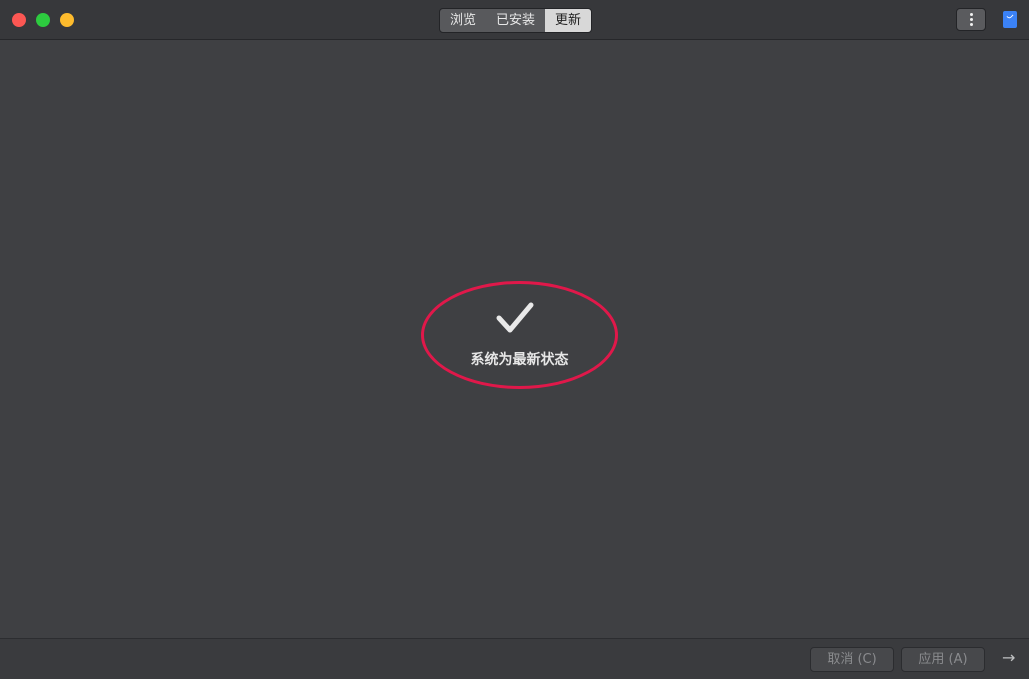 The height and width of the screenshot is (679, 1029). I want to click on store-bag-icon, so click(1010, 19).